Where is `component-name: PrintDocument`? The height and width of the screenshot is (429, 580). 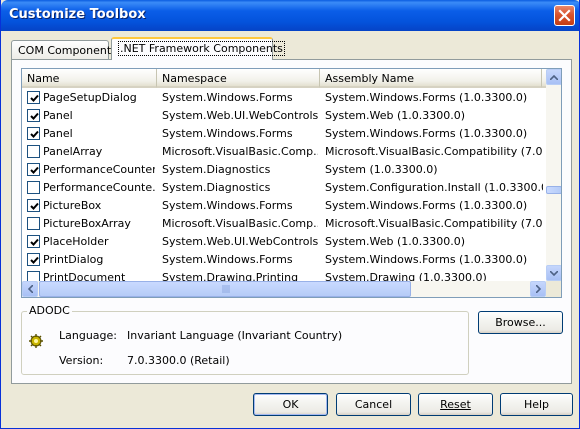
component-name: PrintDocument is located at coordinates (84, 276).